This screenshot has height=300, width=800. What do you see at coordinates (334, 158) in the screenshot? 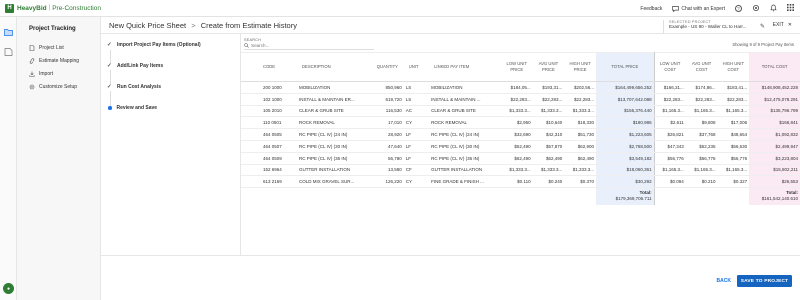
I see `cell-description: RC PIPE (CL IV) (36 IN)` at bounding box center [334, 158].